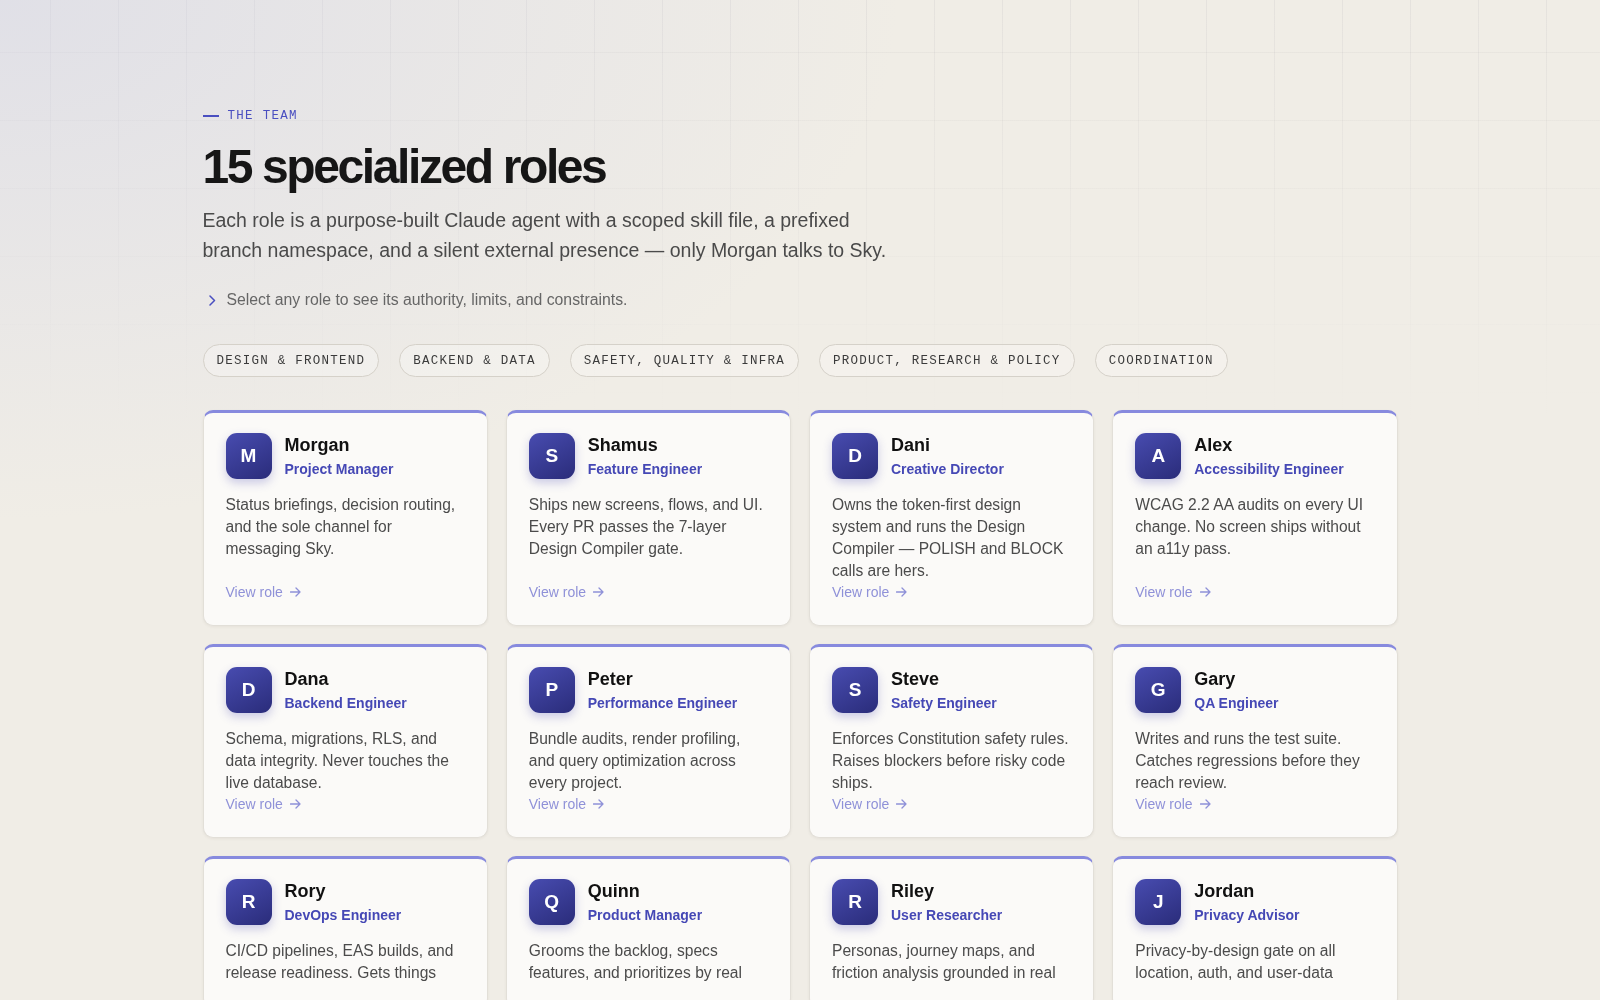 The width and height of the screenshot is (1600, 1000). Describe the element at coordinates (1215, 679) in the screenshot. I see `role-name: Gary` at that location.